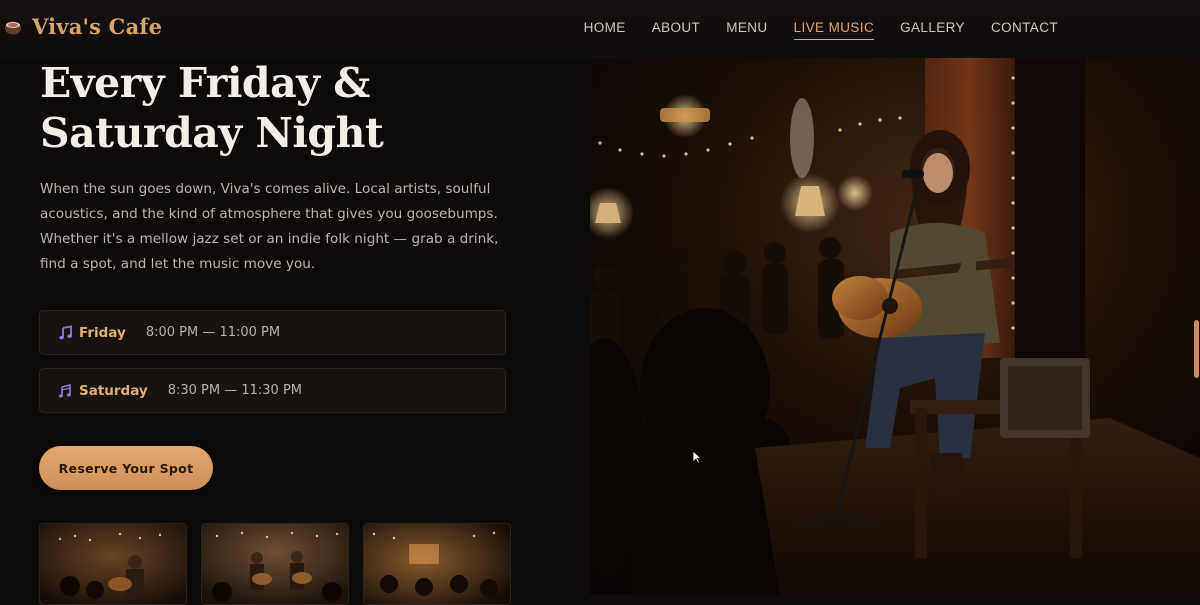 This screenshot has height=605, width=1200. What do you see at coordinates (13, 27) in the screenshot?
I see `coffee-cup-icon` at bounding box center [13, 27].